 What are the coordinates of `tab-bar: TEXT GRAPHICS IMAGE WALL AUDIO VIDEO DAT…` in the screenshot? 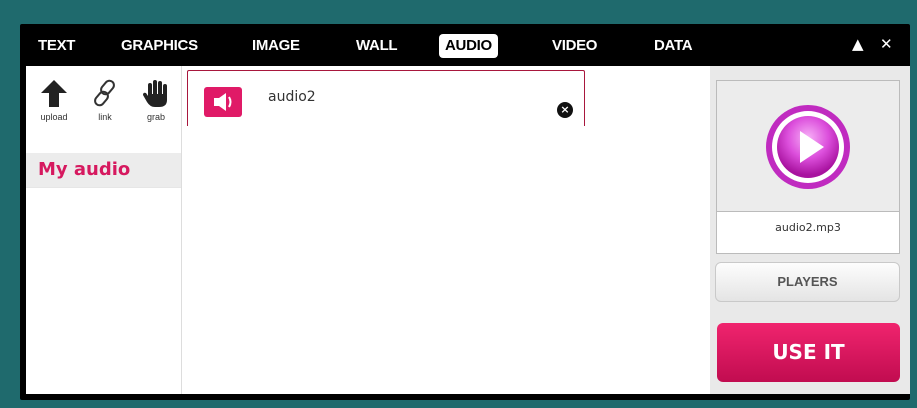 It's located at (465, 45).